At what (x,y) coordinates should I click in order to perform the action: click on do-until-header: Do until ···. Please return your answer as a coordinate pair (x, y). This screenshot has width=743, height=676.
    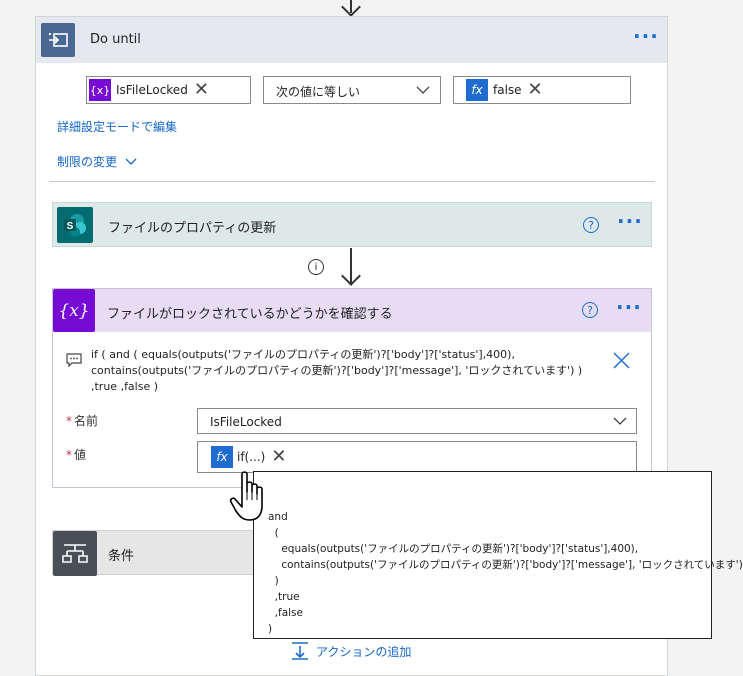
    Looking at the image, I should click on (351, 40).